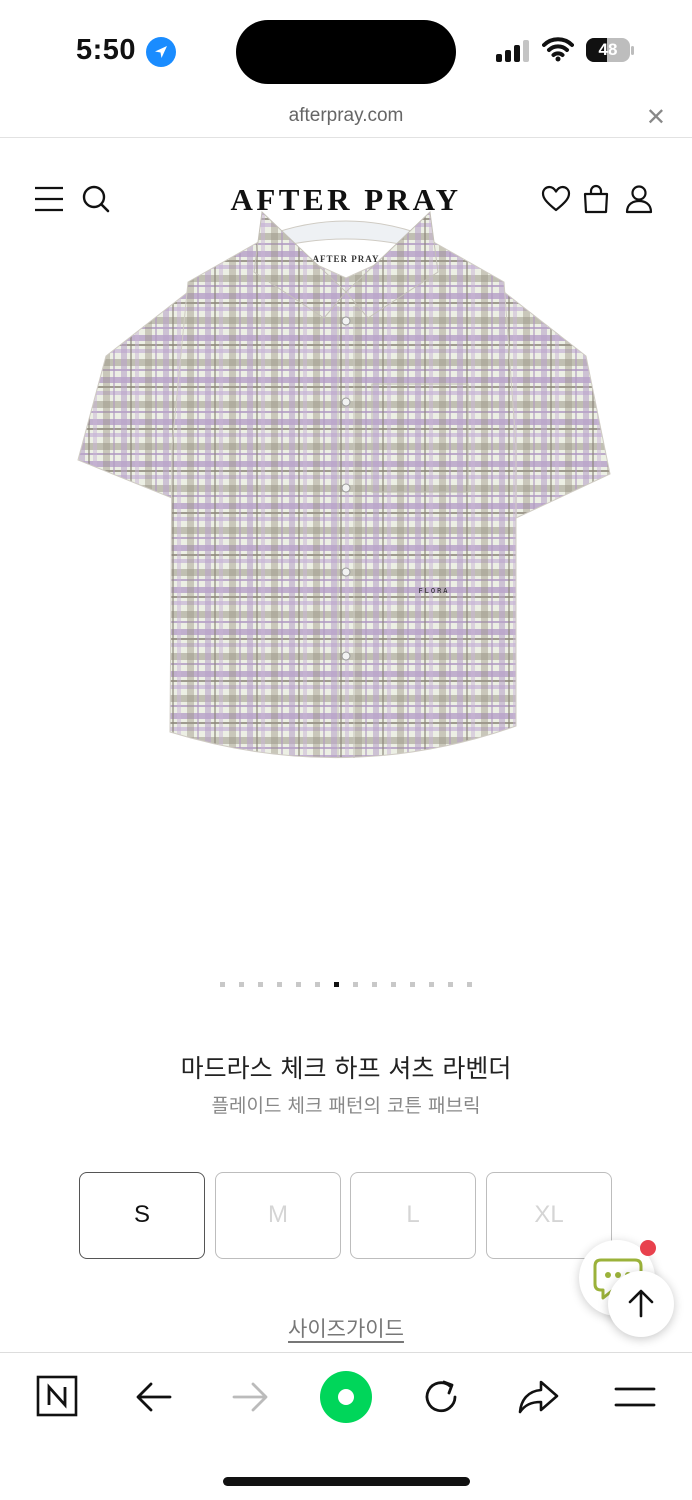 The width and height of the screenshot is (692, 1500). I want to click on naver-icon, so click(57, 1398).